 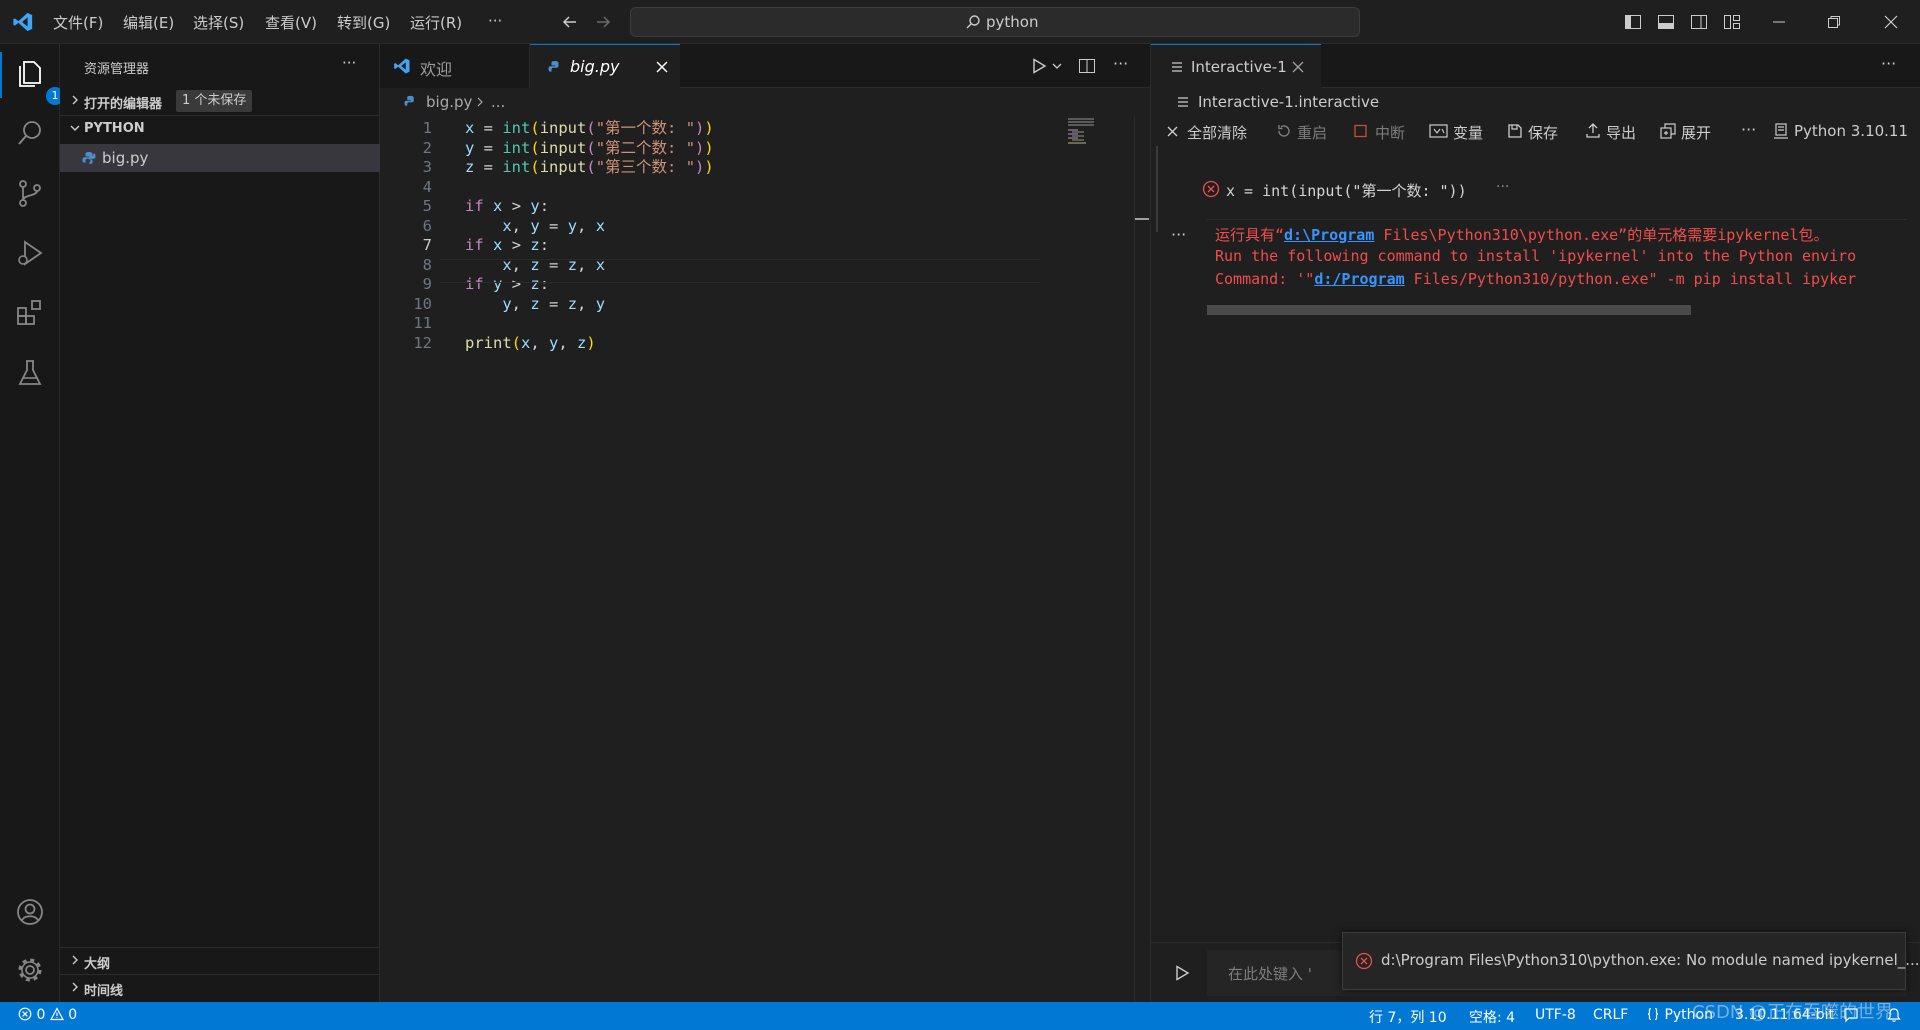 What do you see at coordinates (220, 988) in the screenshot?
I see `timeline-section: 时间线` at bounding box center [220, 988].